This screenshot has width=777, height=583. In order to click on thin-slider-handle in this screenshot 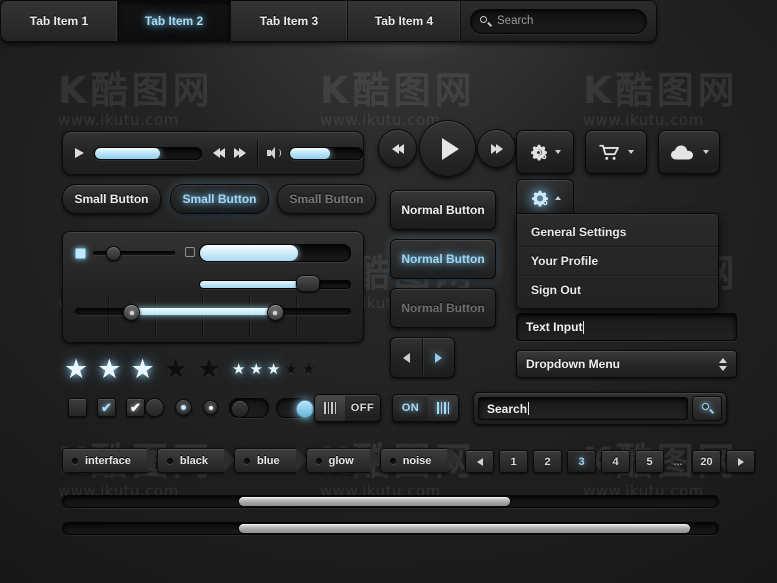, I will do `click(308, 283)`.